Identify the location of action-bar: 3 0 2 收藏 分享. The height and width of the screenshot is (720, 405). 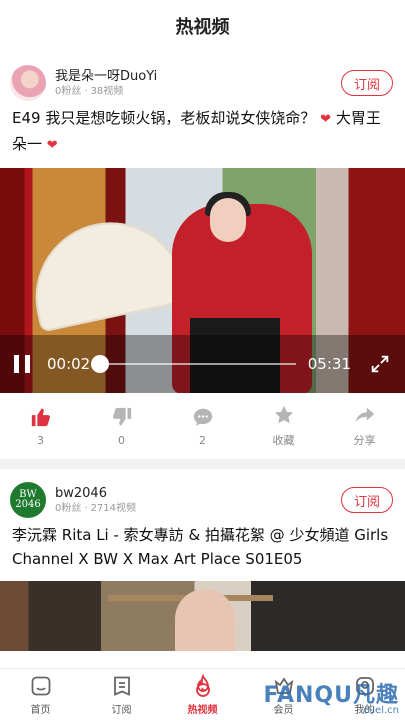
(202, 426).